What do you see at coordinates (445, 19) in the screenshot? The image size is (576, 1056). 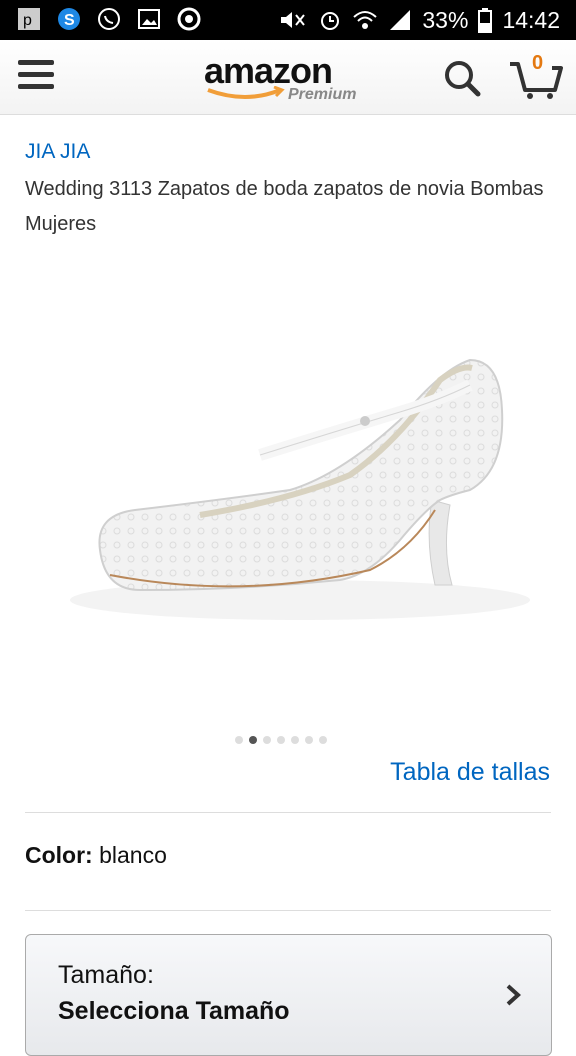 I see `battery-percent: 33%` at bounding box center [445, 19].